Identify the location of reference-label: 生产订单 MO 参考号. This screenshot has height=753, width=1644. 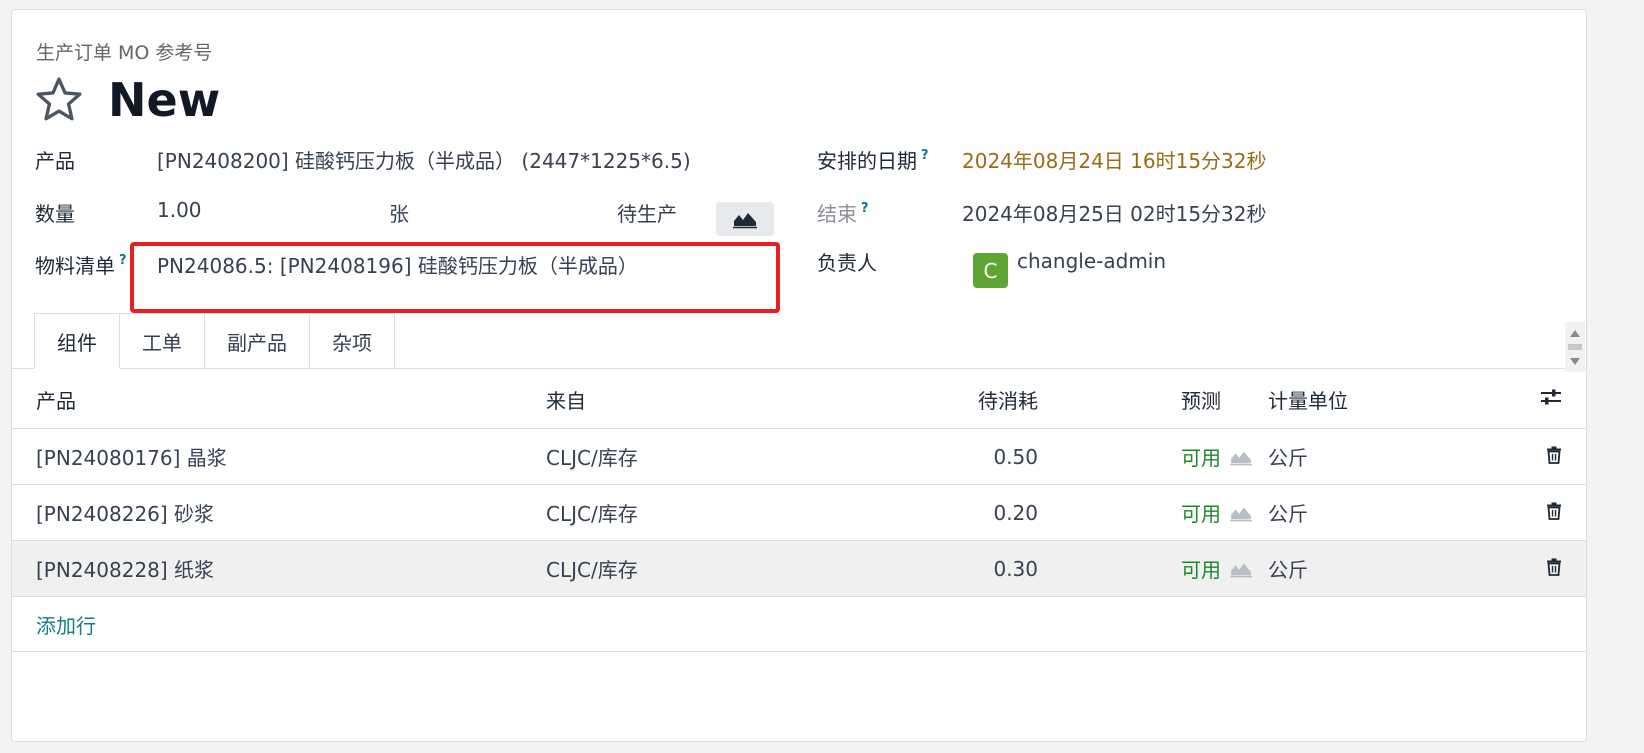
(124, 53).